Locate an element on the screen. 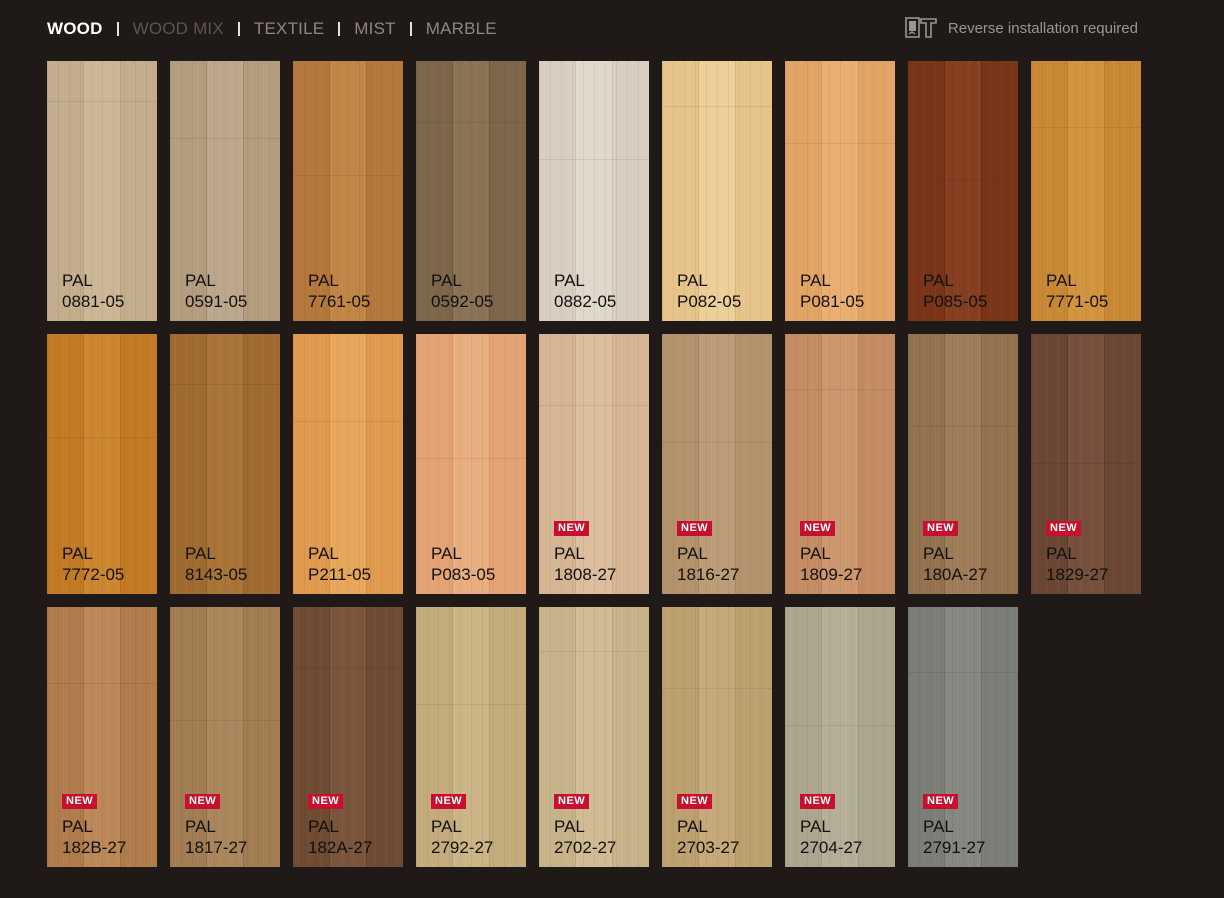 This screenshot has width=1224, height=898. swatch-code: PAL 1817-27 is located at coordinates (216, 837).